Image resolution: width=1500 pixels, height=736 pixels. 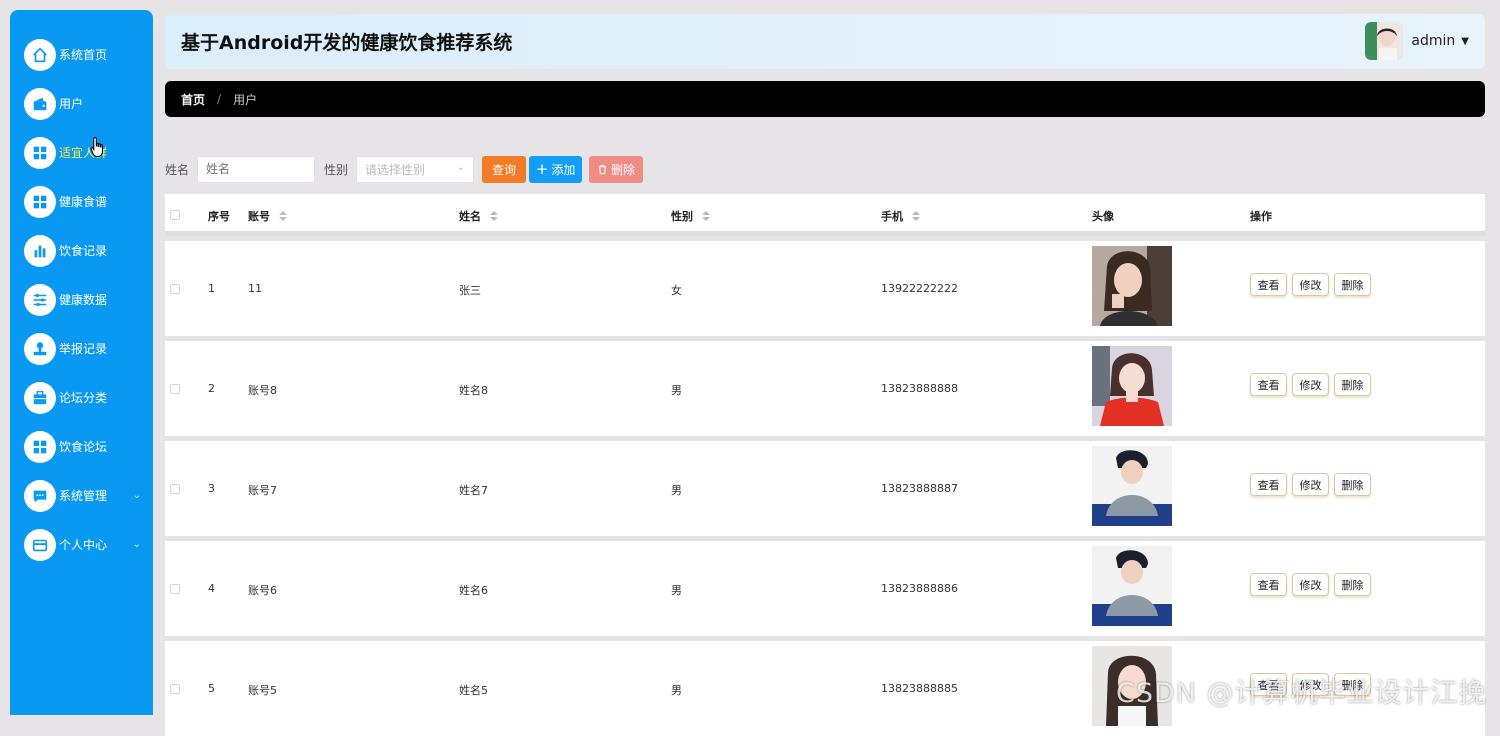 I want to click on caret-down-icon: ▼, so click(x=1465, y=41).